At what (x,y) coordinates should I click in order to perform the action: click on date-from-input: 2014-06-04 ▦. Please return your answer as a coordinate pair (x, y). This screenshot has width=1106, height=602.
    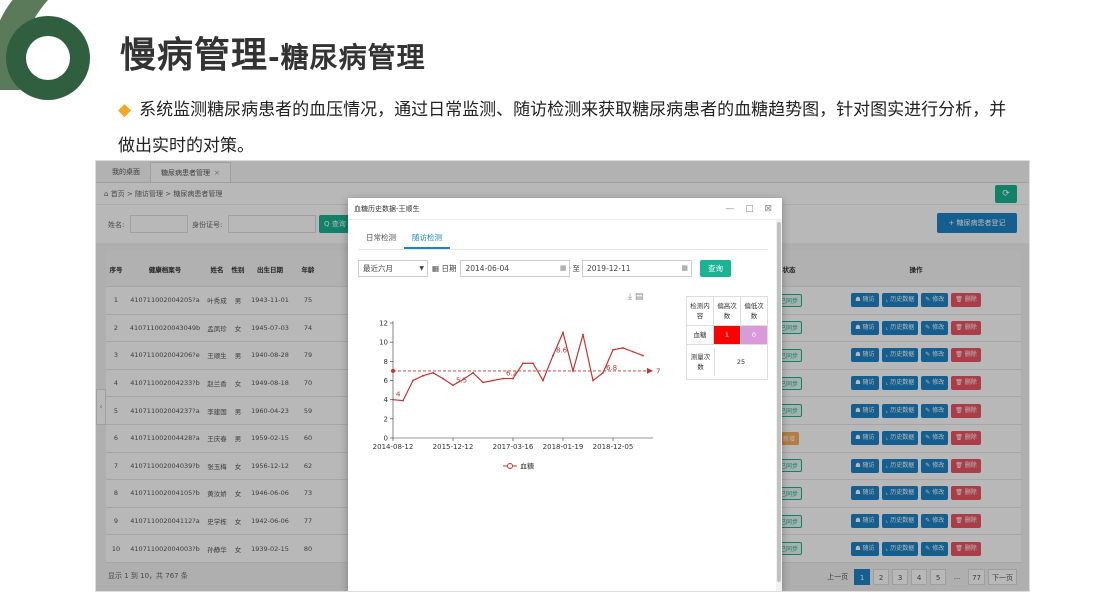
    Looking at the image, I should click on (515, 268).